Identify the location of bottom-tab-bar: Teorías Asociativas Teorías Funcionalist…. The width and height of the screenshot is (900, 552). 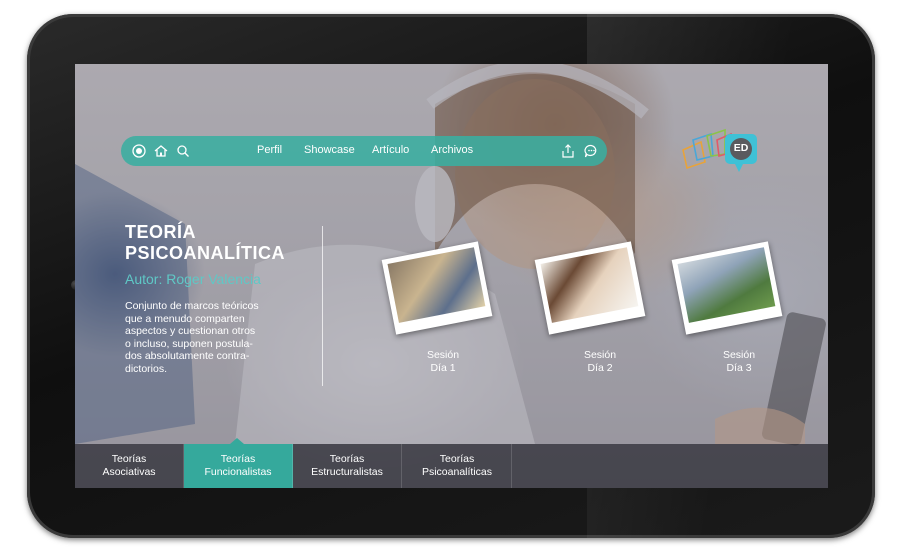
(451, 463).